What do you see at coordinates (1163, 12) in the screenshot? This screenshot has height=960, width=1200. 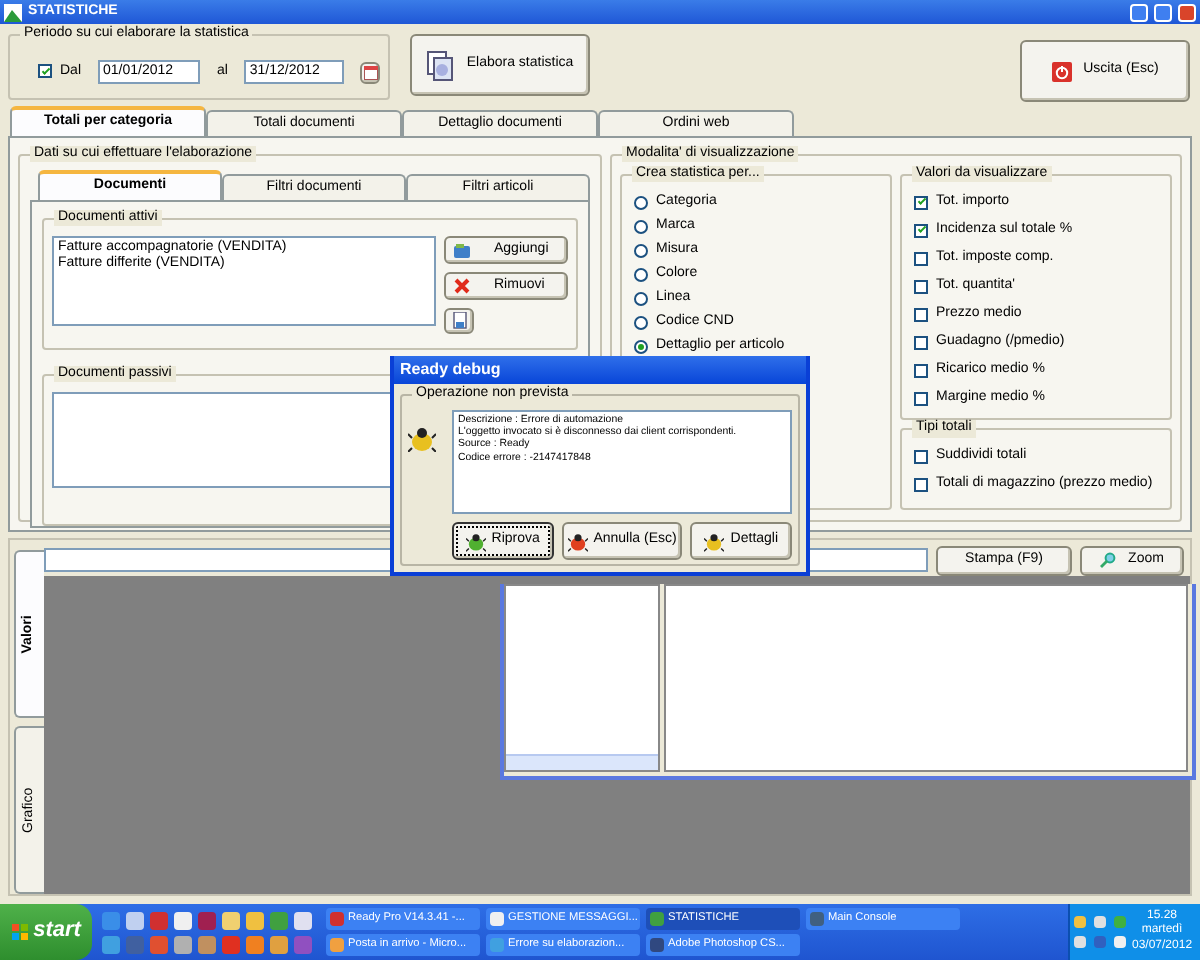 I see `maximize-button` at bounding box center [1163, 12].